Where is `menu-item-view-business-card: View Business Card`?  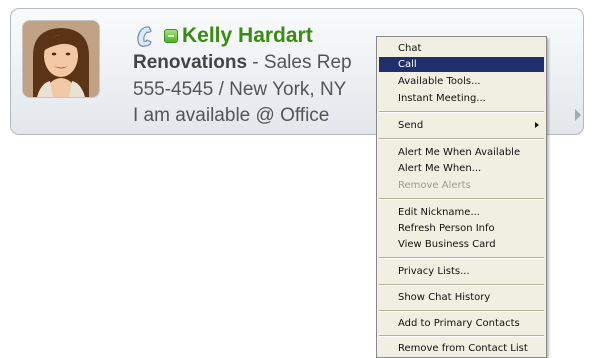
menu-item-view-business-card: View Business Card is located at coordinates (461, 244).